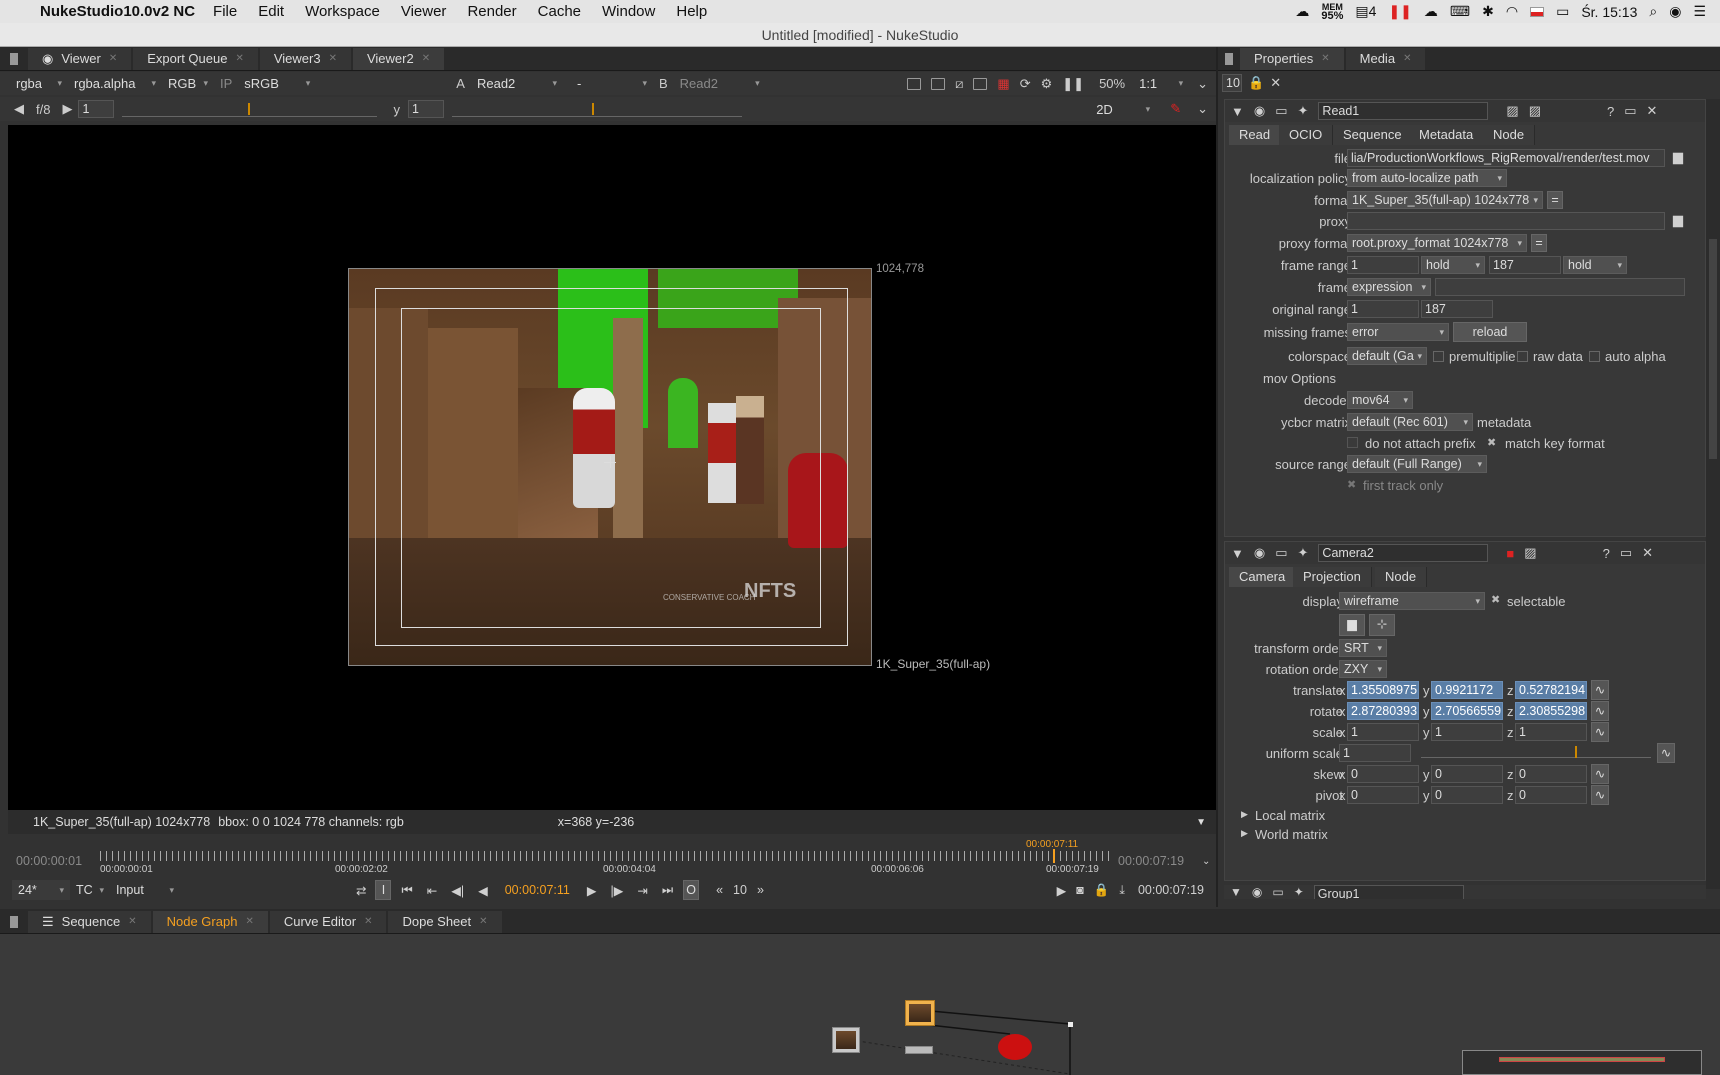 The height and width of the screenshot is (1075, 1720). What do you see at coordinates (1290, 815) in the screenshot?
I see `local-matrix-group: Local matrix` at bounding box center [1290, 815].